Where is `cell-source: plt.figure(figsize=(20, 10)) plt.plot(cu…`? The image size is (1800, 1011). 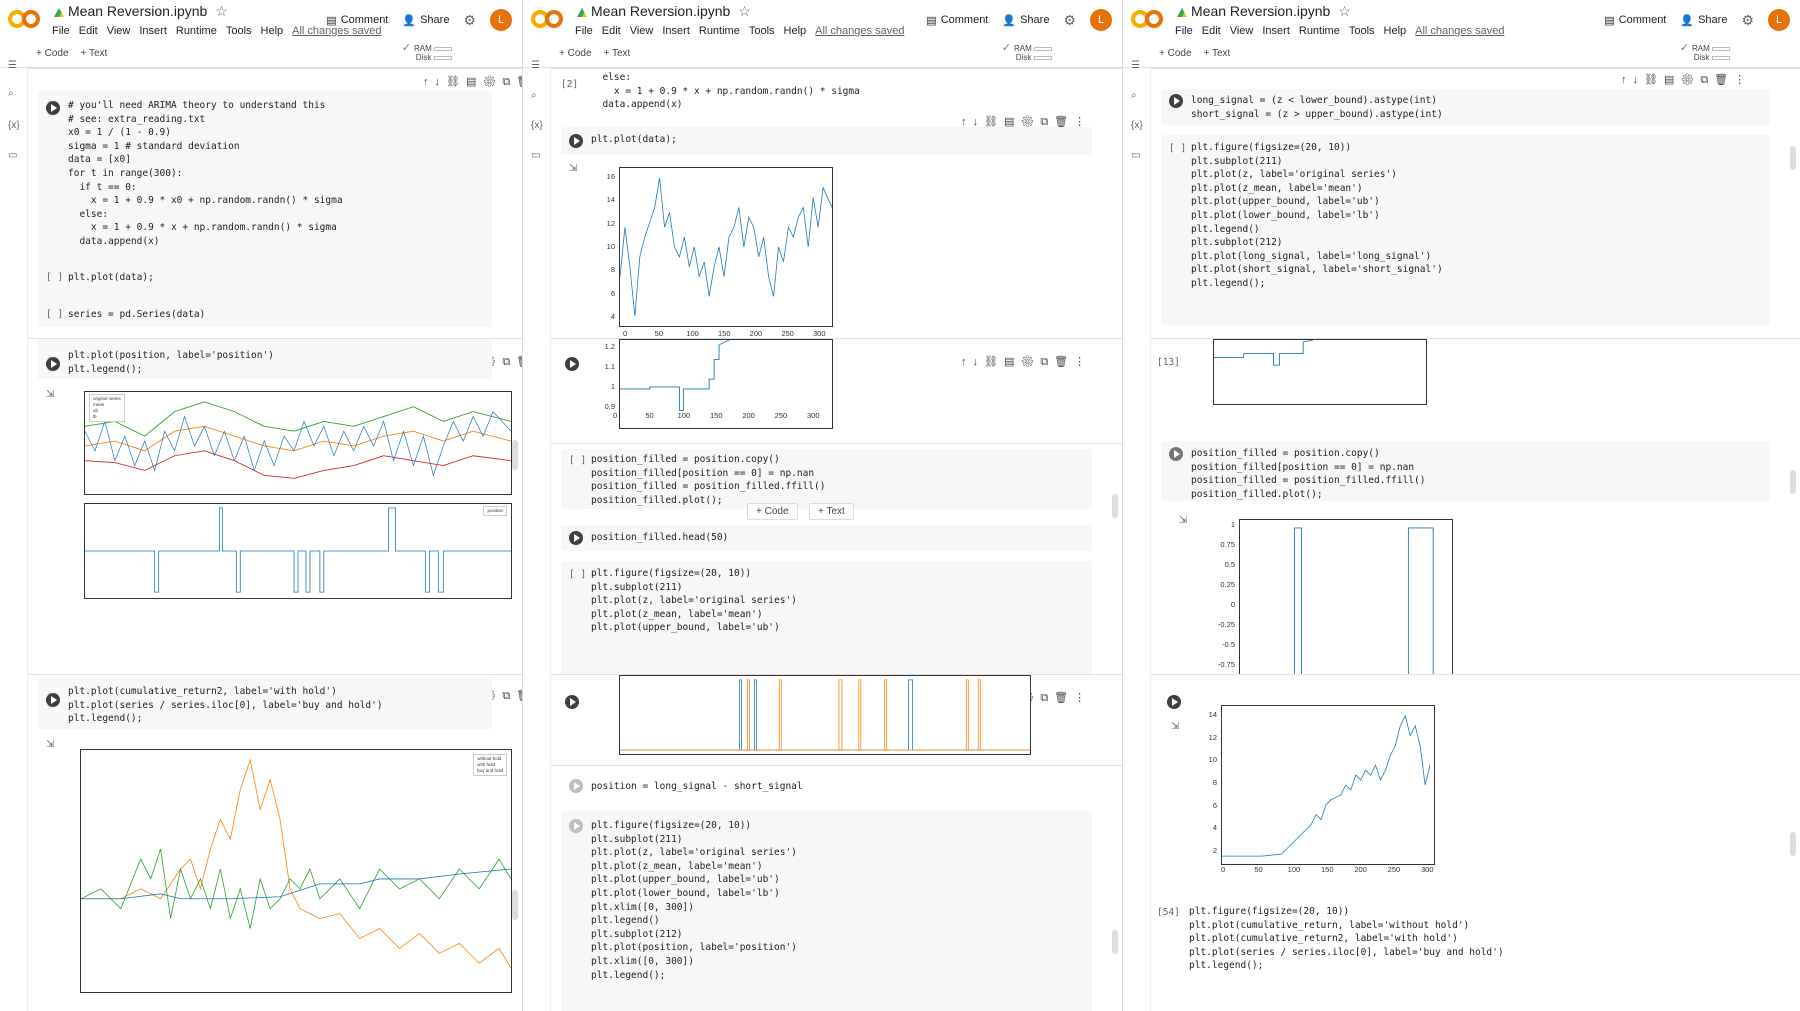 cell-source: plt.figure(figsize=(20, 10)) plt.plot(cu… is located at coordinates (1346, 939).